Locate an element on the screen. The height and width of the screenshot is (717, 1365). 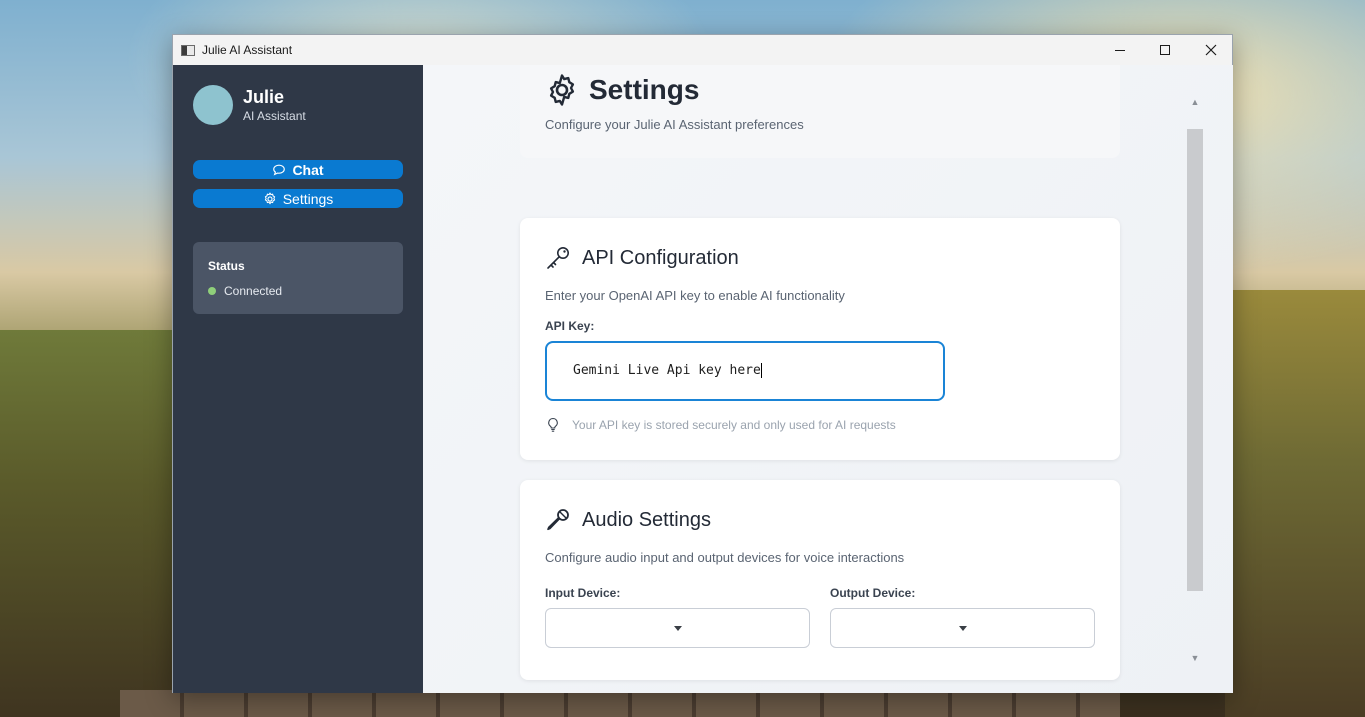
brand-name: Julie is located at coordinates (264, 97).